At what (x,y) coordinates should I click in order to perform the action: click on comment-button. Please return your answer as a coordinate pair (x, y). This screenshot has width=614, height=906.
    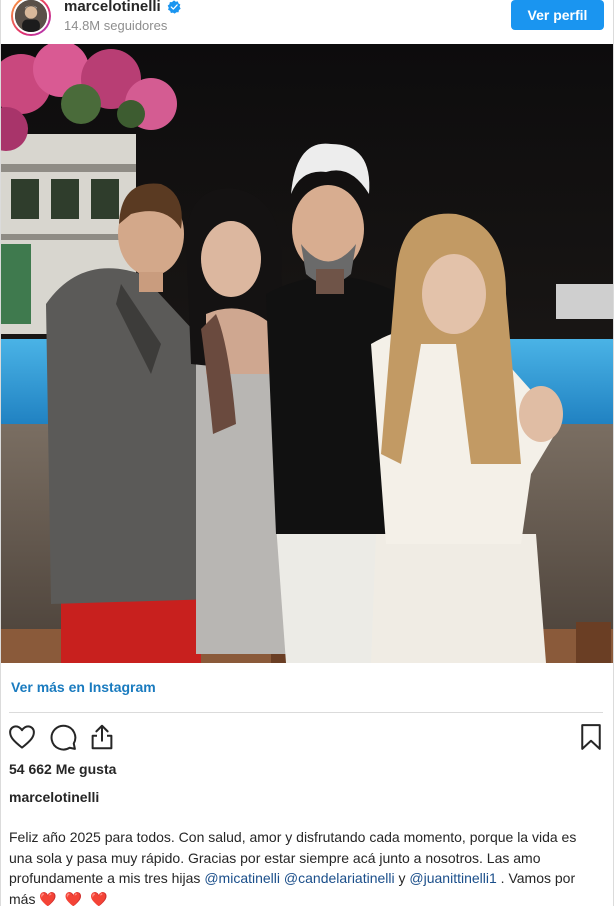
    Looking at the image, I should click on (63, 737).